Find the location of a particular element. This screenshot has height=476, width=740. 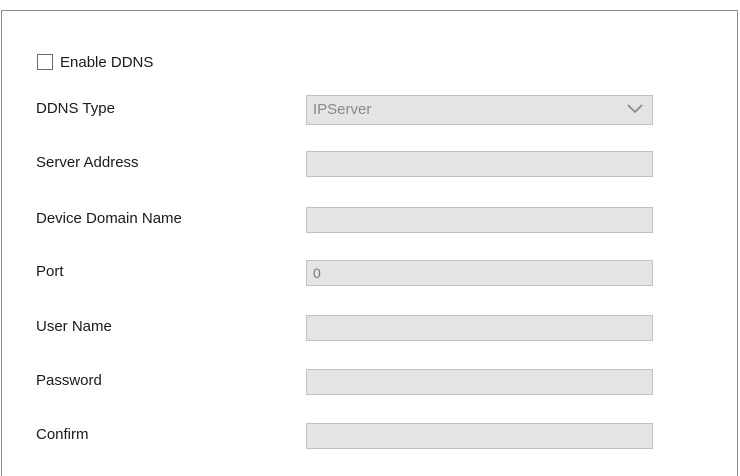

ddns-type-row: DDNS Type IPServer is located at coordinates (346, 110).